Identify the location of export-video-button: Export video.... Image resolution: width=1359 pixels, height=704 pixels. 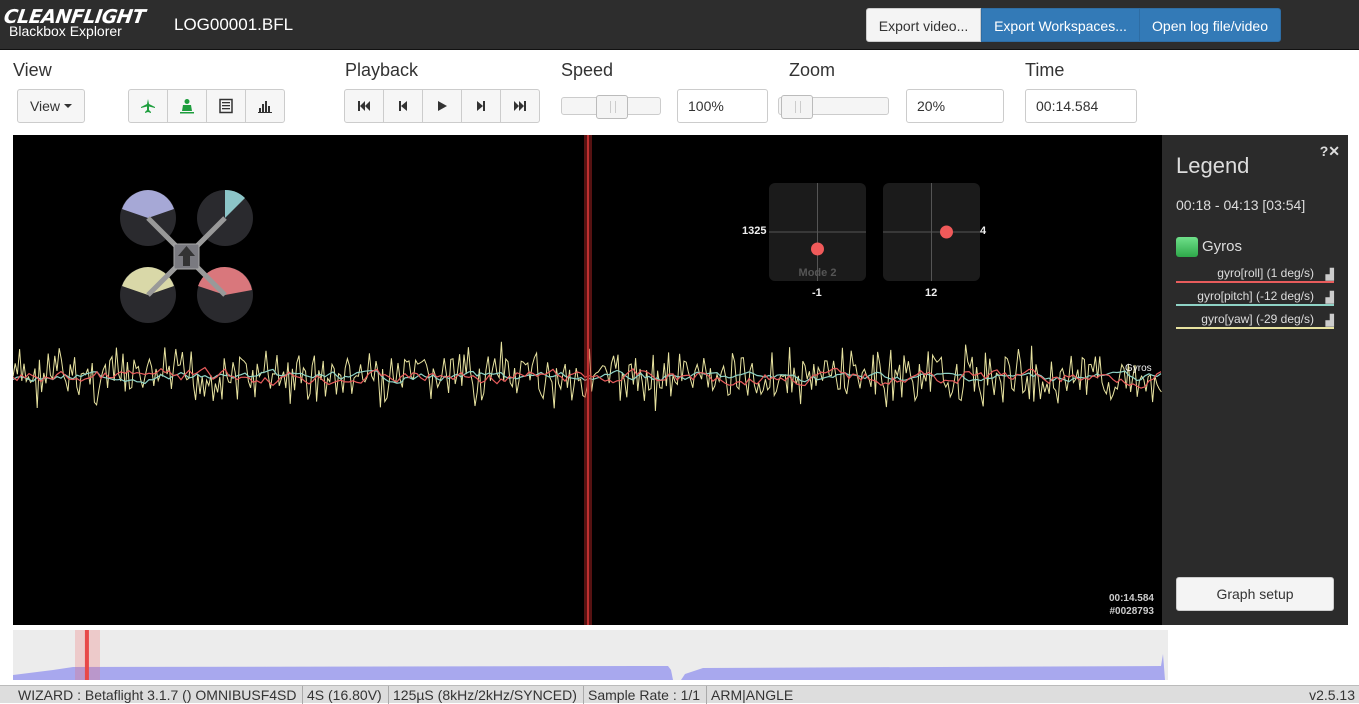
(923, 25).